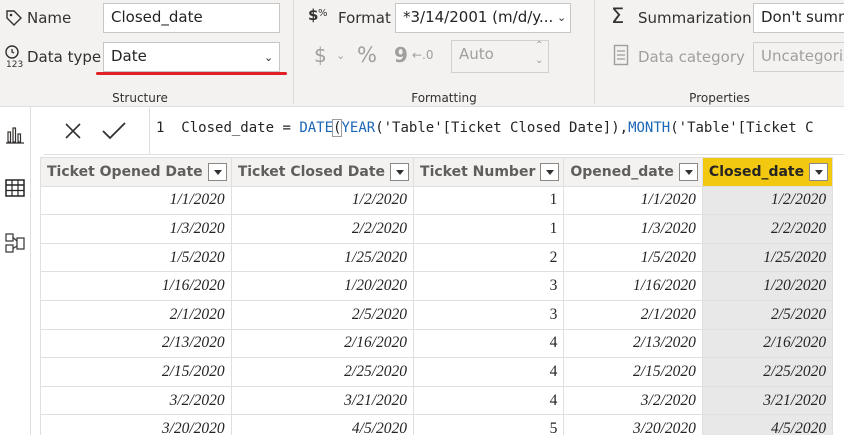  What do you see at coordinates (649, 128) in the screenshot?
I see `formula-fn-month: MONTH` at bounding box center [649, 128].